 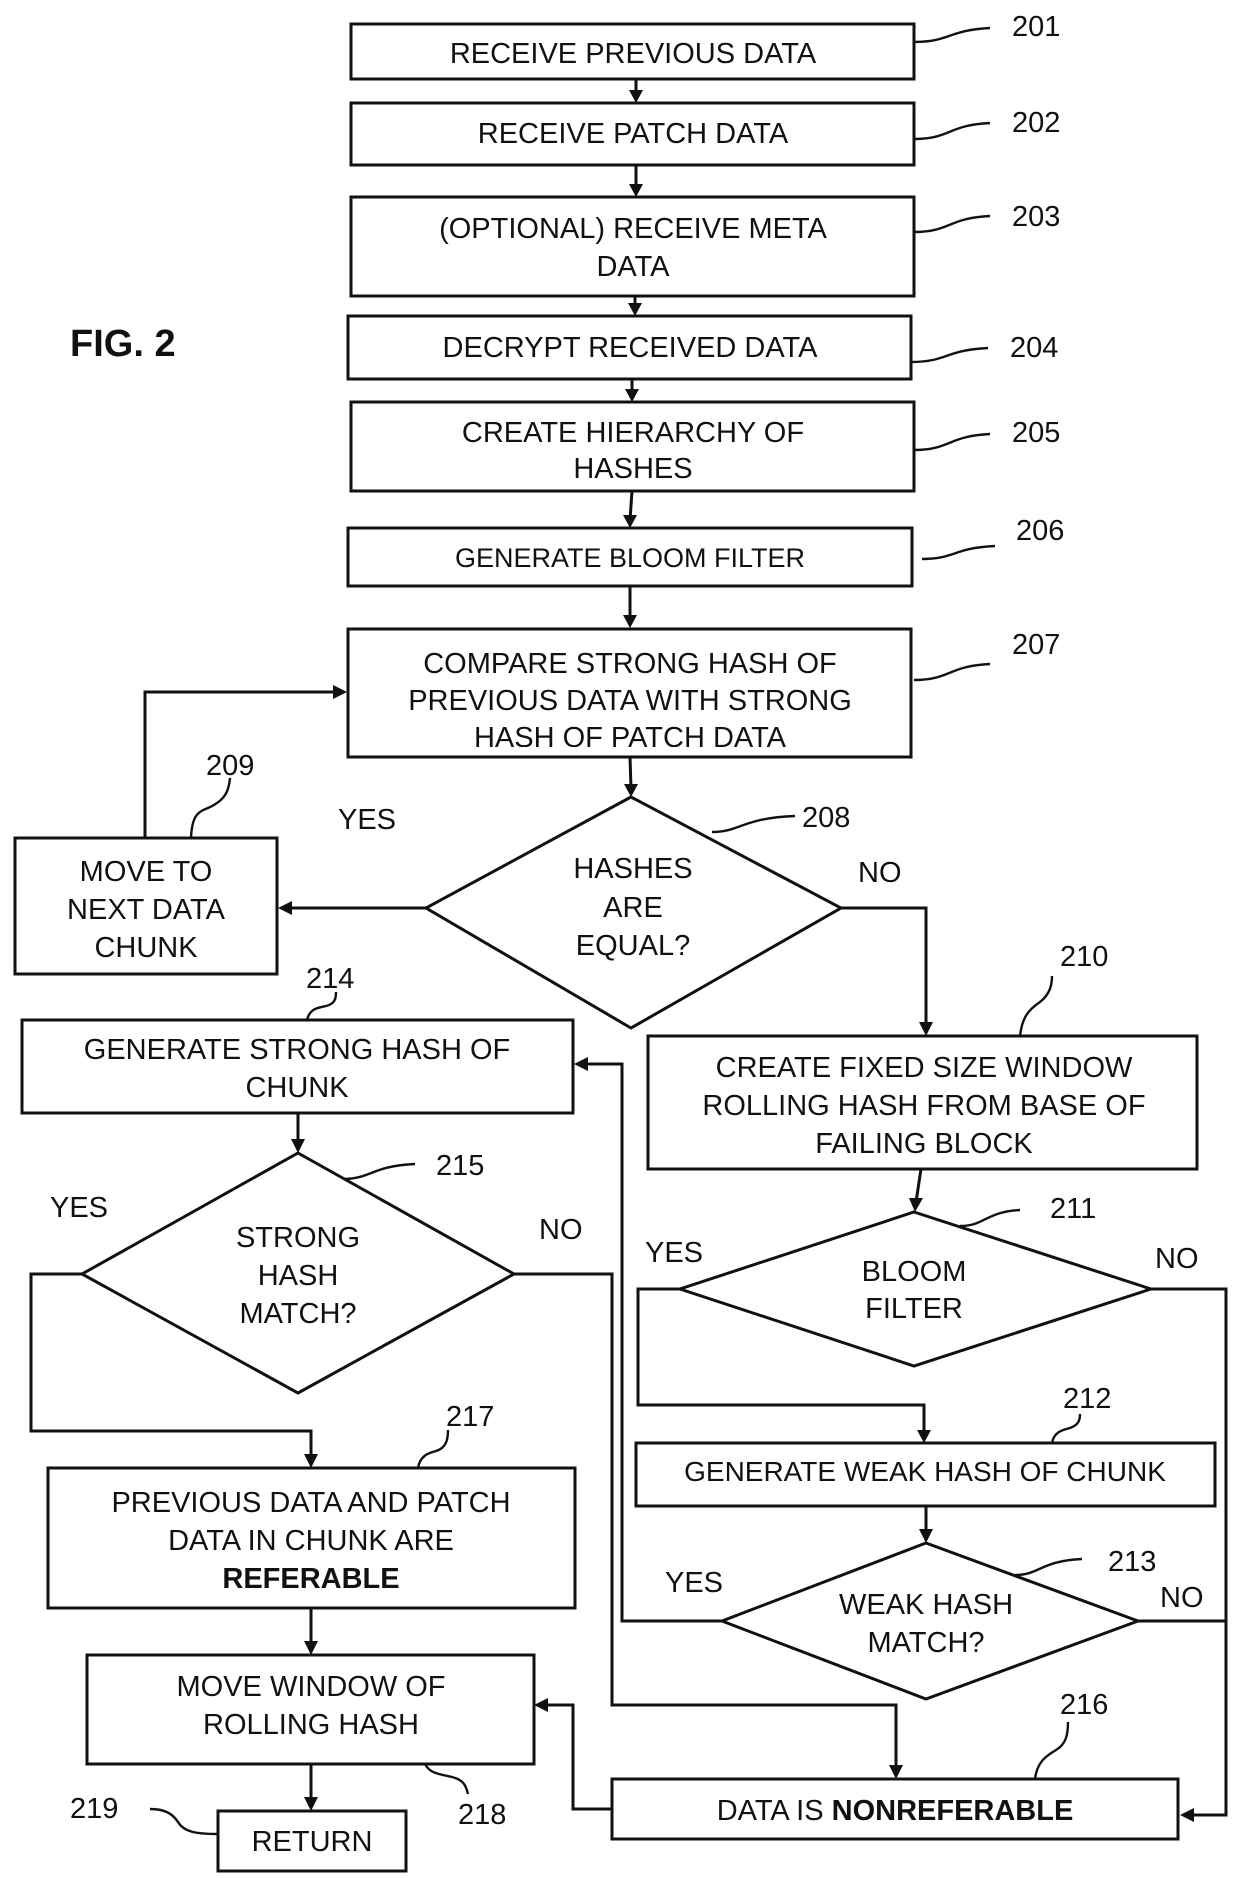 I want to click on ref-number: 207, so click(x=1036, y=645).